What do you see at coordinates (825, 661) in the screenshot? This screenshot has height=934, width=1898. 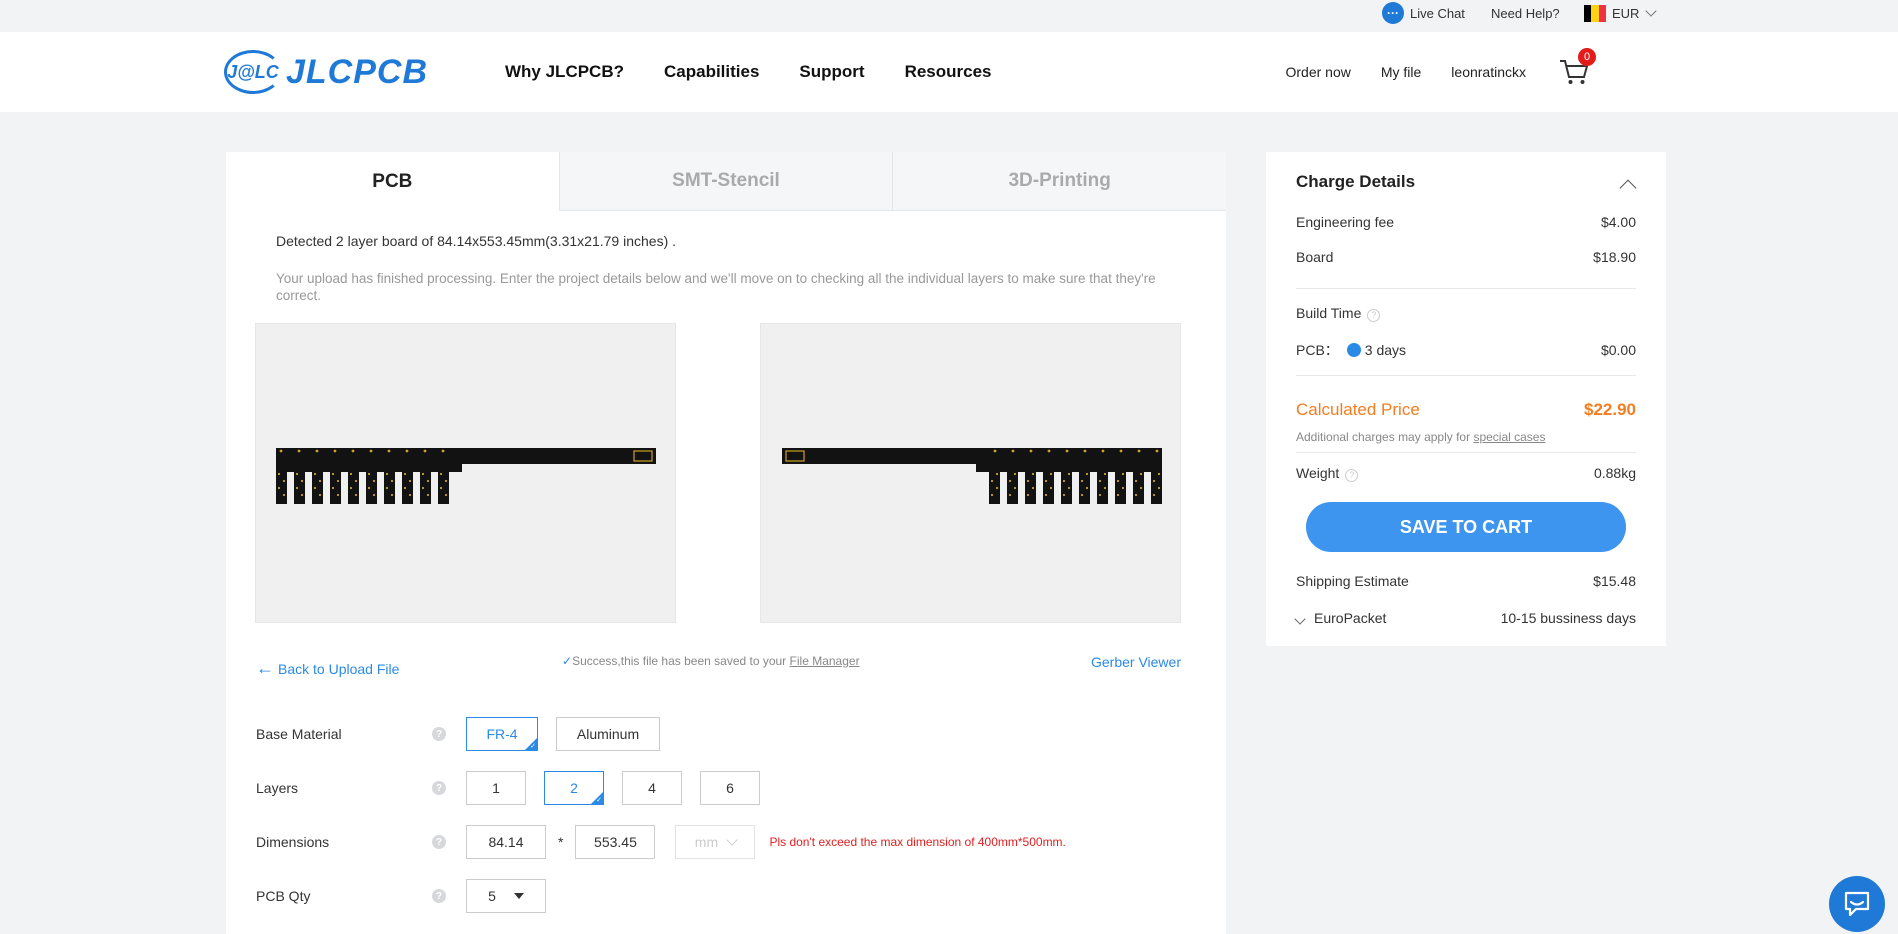 I see `file-manager-link: File Manager` at bounding box center [825, 661].